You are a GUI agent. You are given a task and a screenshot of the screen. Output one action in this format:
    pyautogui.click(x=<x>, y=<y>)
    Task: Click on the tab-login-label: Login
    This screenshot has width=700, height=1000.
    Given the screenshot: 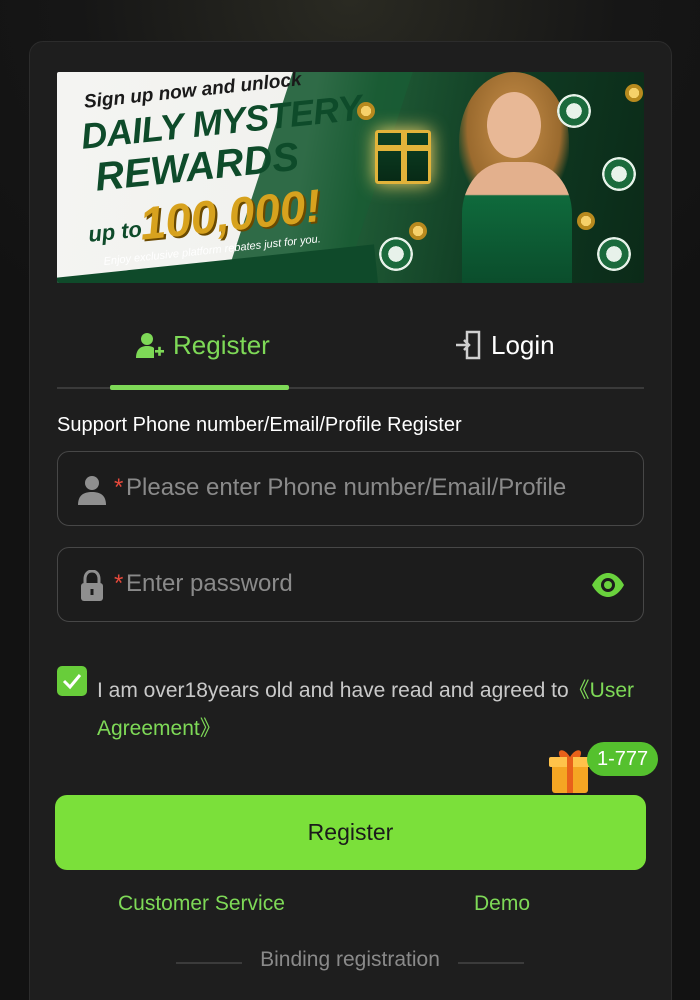 What is the action you would take?
    pyautogui.click(x=523, y=344)
    